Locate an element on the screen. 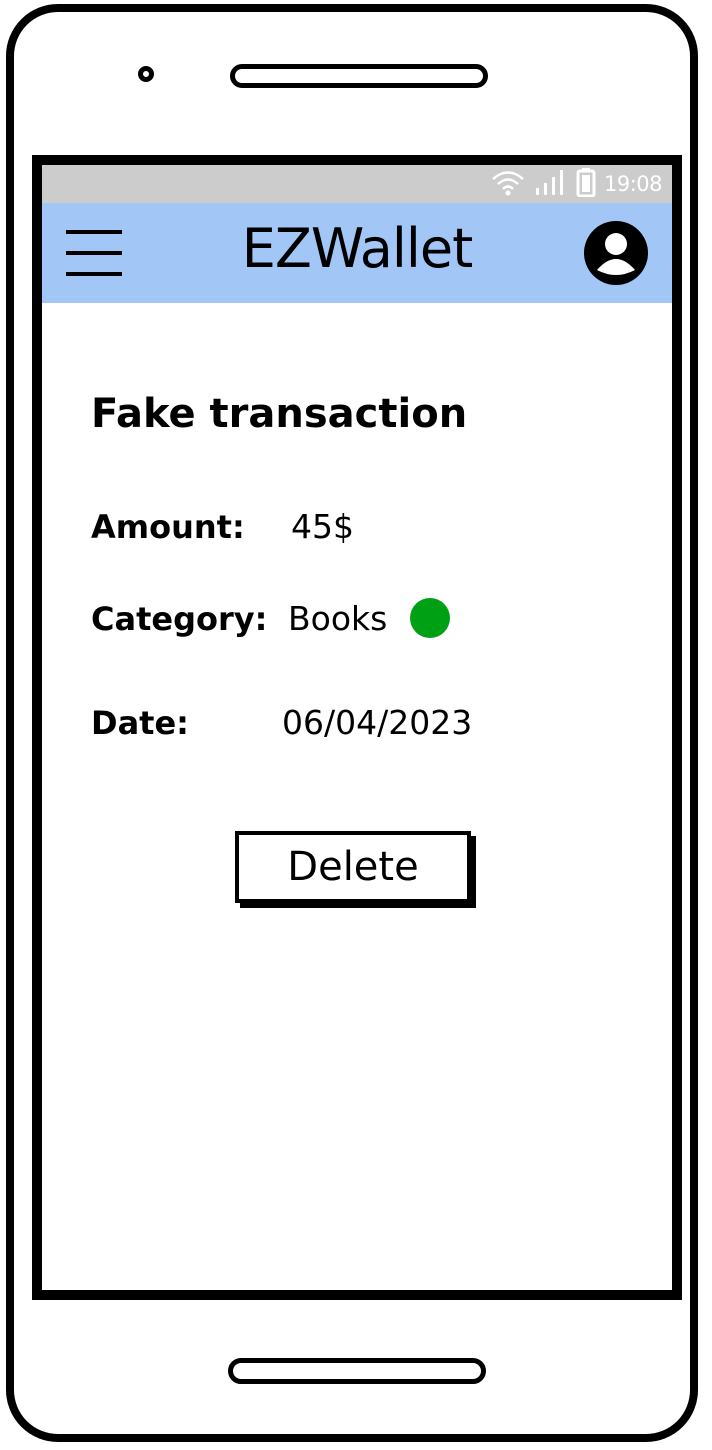  app-bar: EZWallet is located at coordinates (357, 253).